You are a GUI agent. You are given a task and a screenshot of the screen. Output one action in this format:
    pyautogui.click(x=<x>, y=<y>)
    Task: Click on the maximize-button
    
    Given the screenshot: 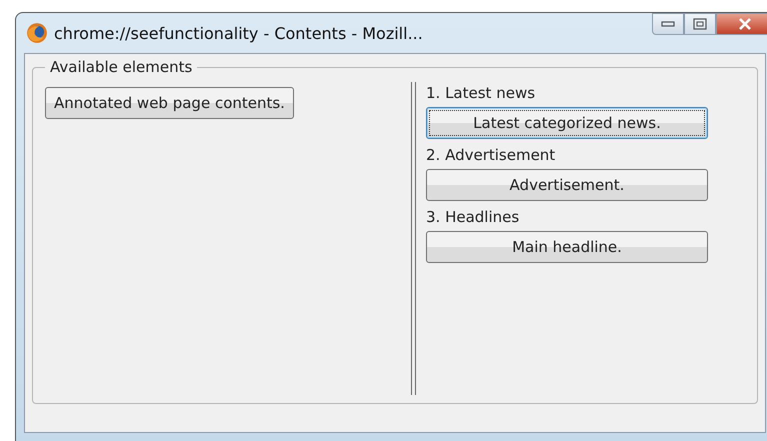 What is the action you would take?
    pyautogui.click(x=700, y=24)
    